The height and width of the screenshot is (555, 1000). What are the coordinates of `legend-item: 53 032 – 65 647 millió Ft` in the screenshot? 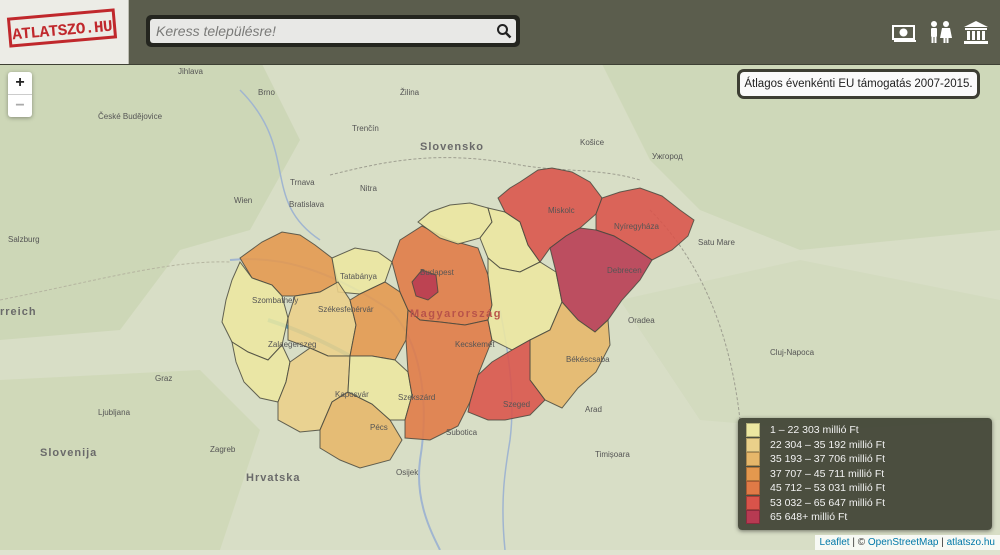 It's located at (865, 503).